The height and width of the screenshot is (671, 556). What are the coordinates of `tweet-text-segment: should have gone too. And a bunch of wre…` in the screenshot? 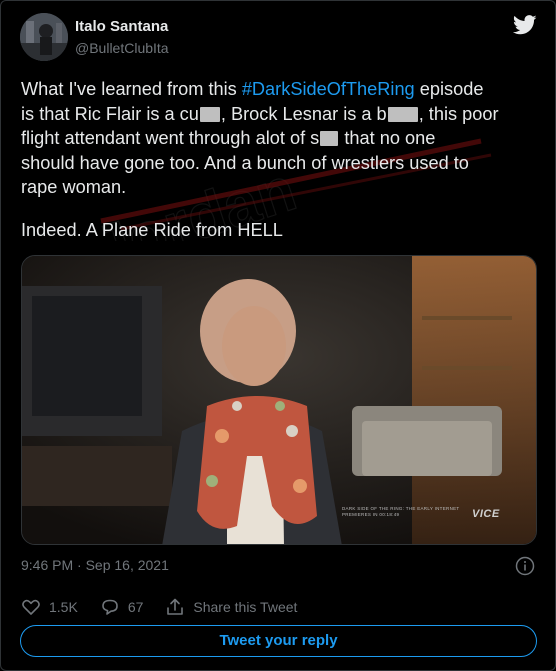 It's located at (245, 162).